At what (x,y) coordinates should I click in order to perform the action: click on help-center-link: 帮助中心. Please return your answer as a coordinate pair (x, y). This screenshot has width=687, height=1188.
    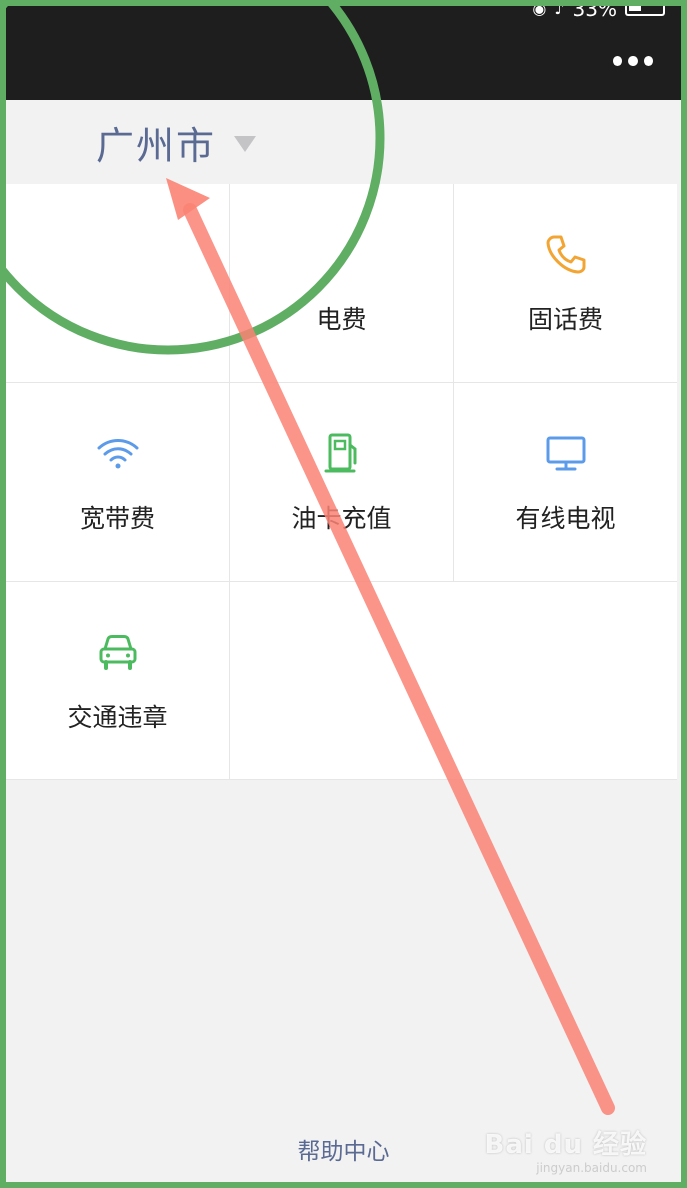
    Looking at the image, I should click on (343, 1149).